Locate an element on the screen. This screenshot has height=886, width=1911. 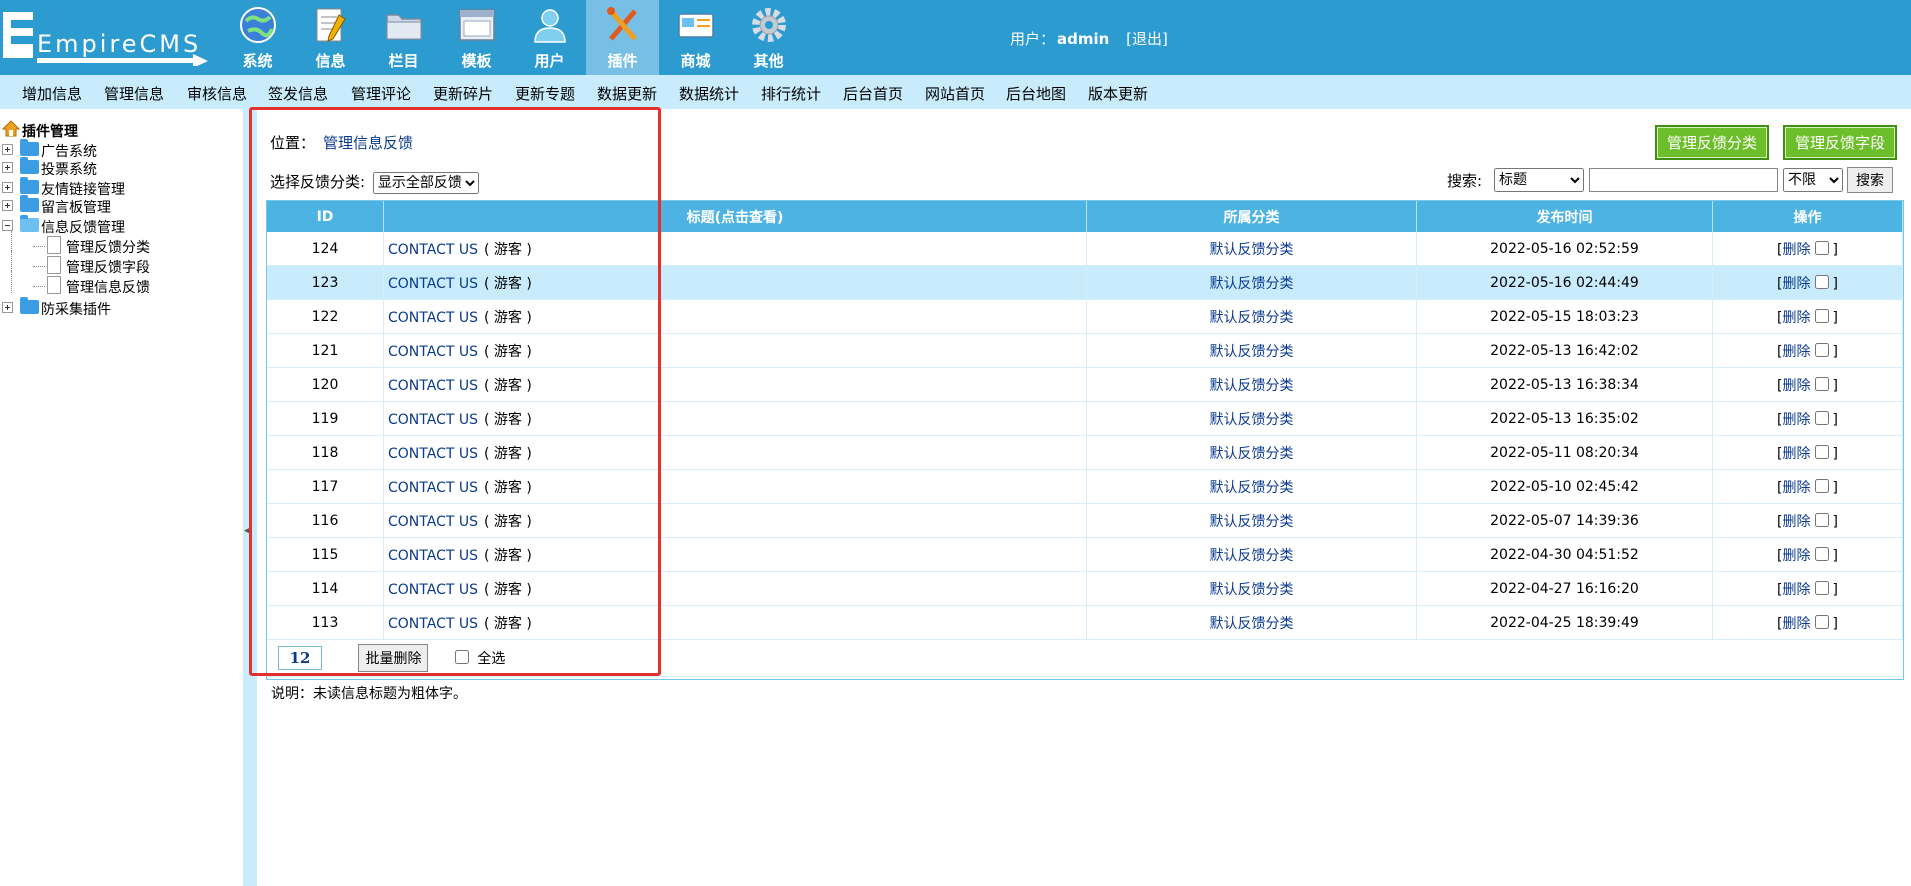
menu-item-11: 网站首页 is located at coordinates (955, 93).